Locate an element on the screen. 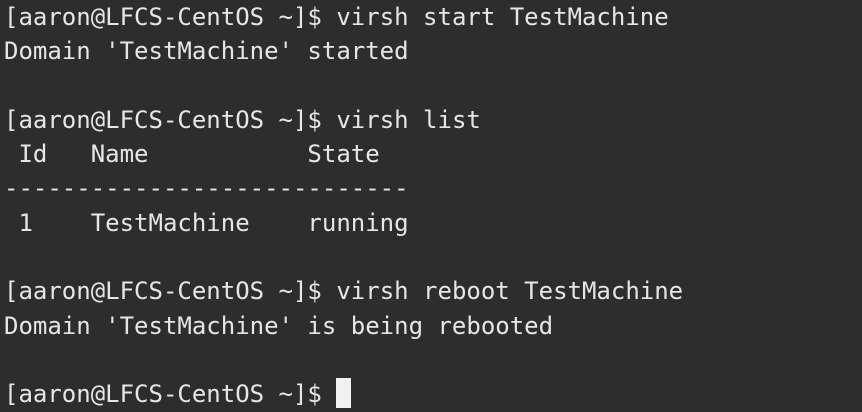 The height and width of the screenshot is (412, 862). output-text: Domain 'TestMachine' is being rebooted is located at coordinates (279, 325).